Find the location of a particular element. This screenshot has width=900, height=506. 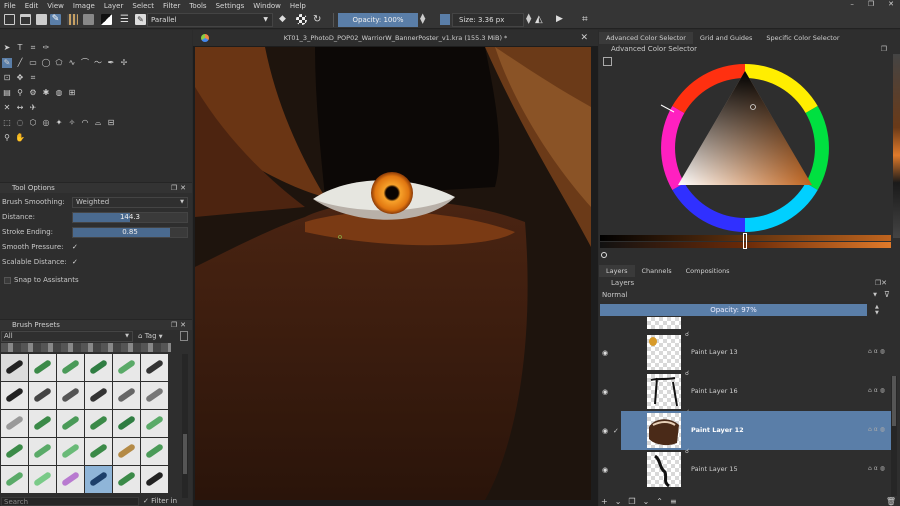

ellipse-tool-icon: ◯ is located at coordinates (46, 63).